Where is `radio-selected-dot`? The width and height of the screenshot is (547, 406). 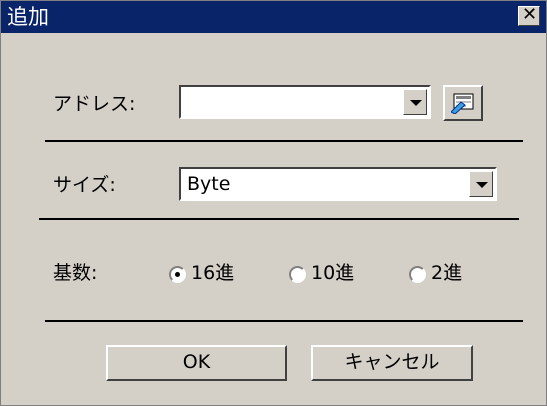 radio-selected-dot is located at coordinates (177, 274).